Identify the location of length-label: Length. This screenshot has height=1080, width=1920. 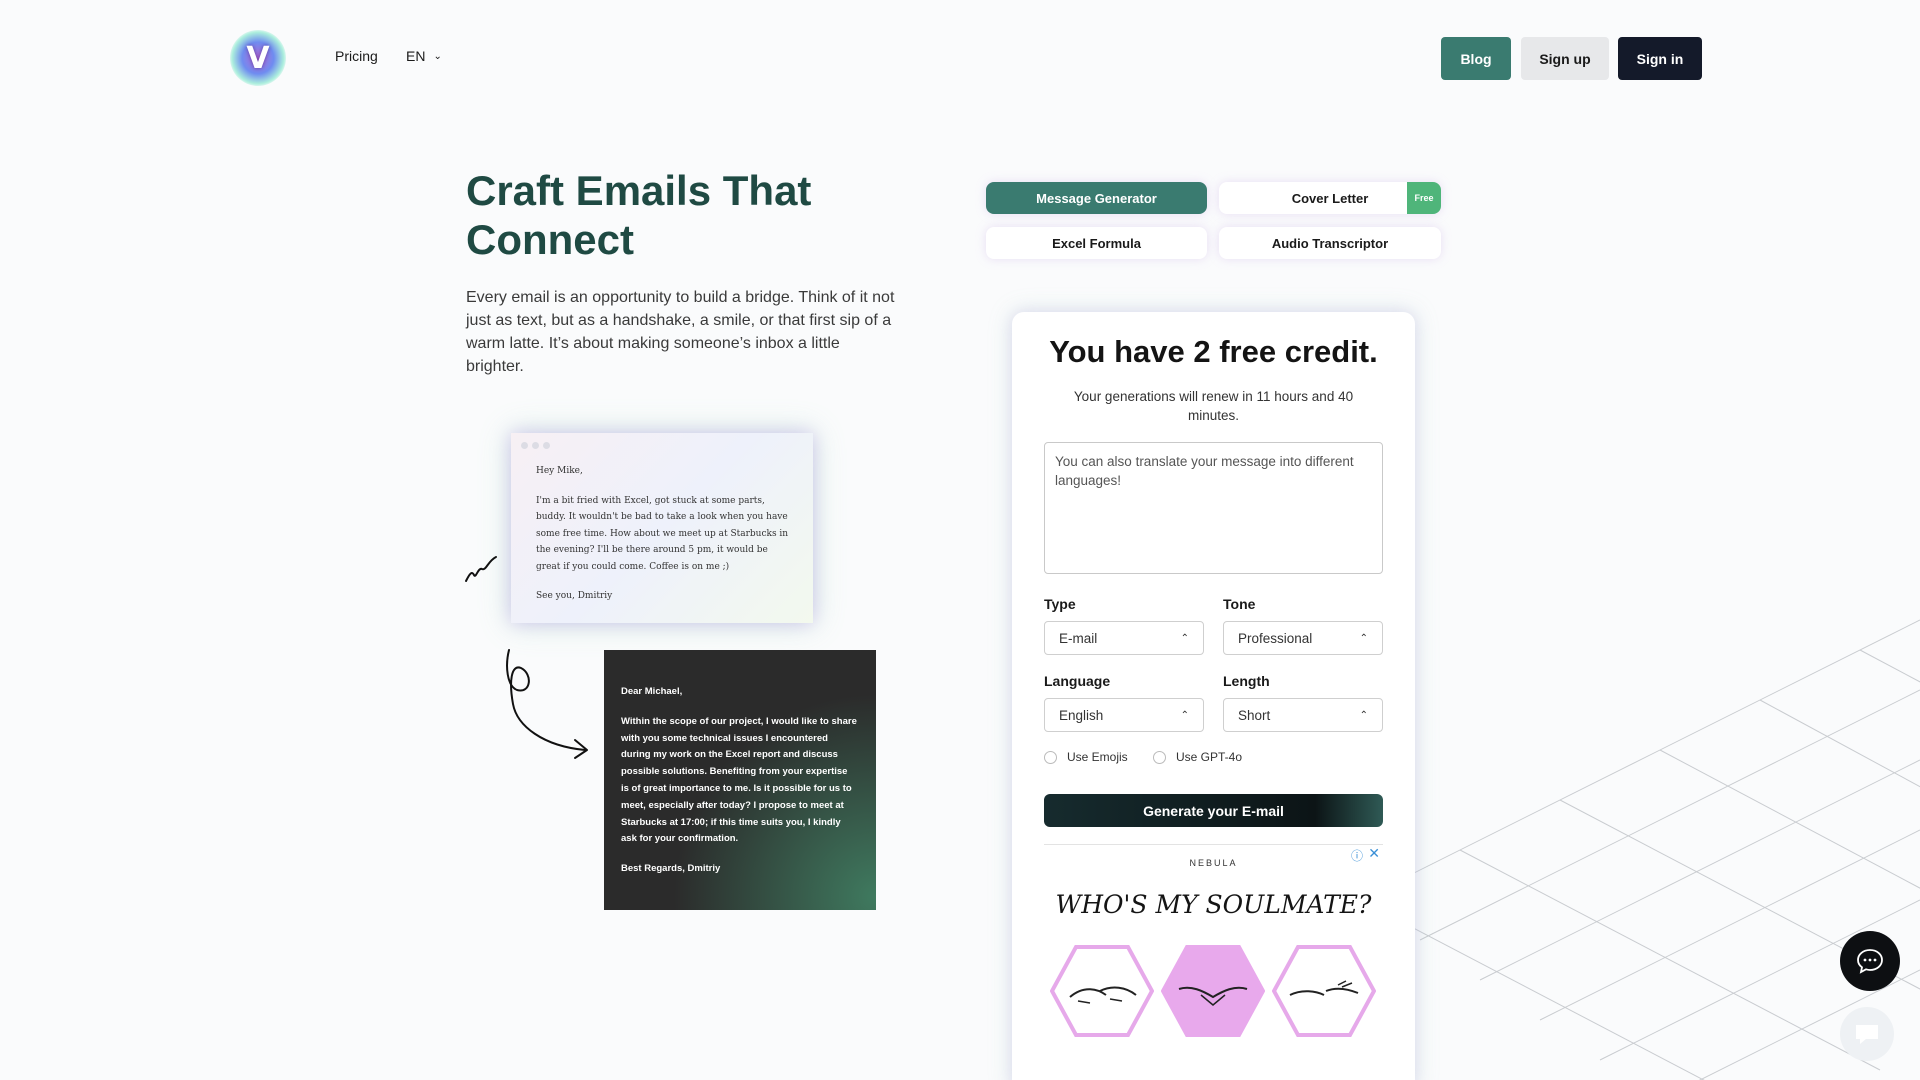
(1246, 681).